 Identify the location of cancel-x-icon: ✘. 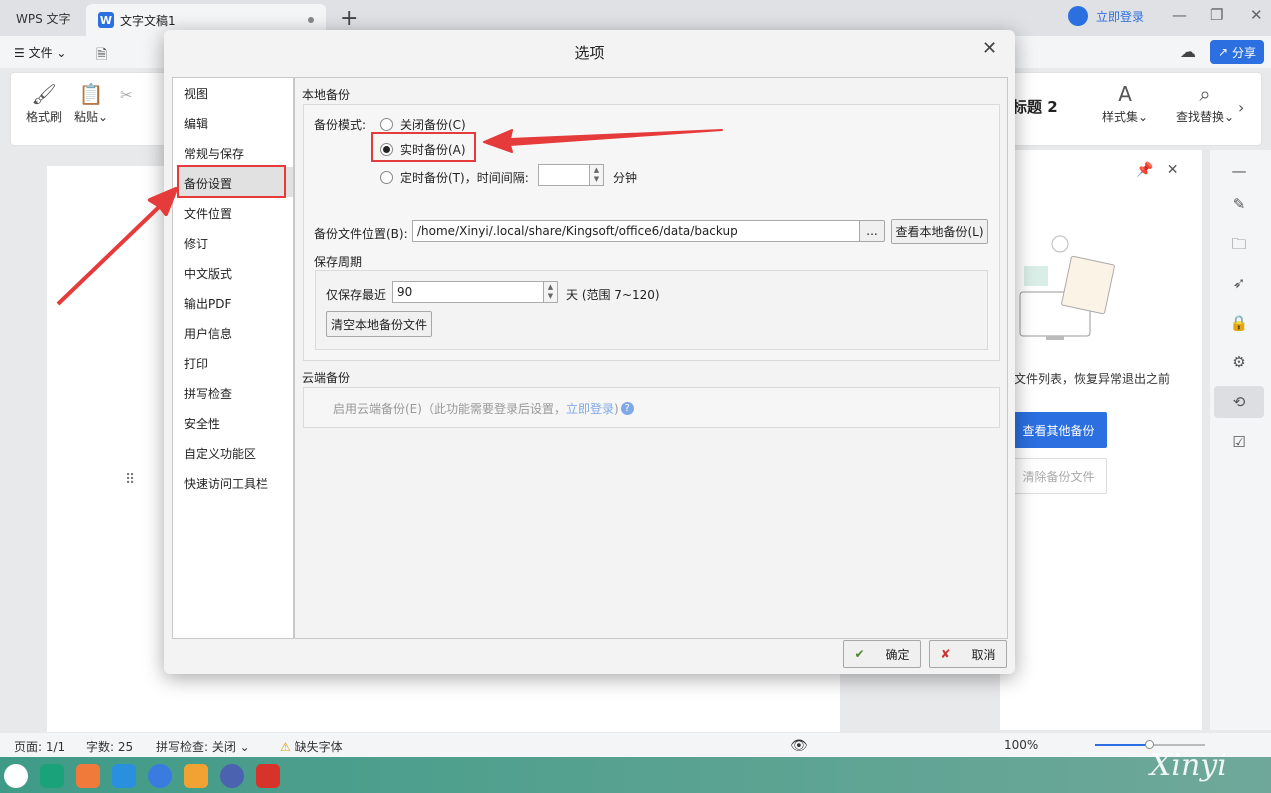
(945, 654).